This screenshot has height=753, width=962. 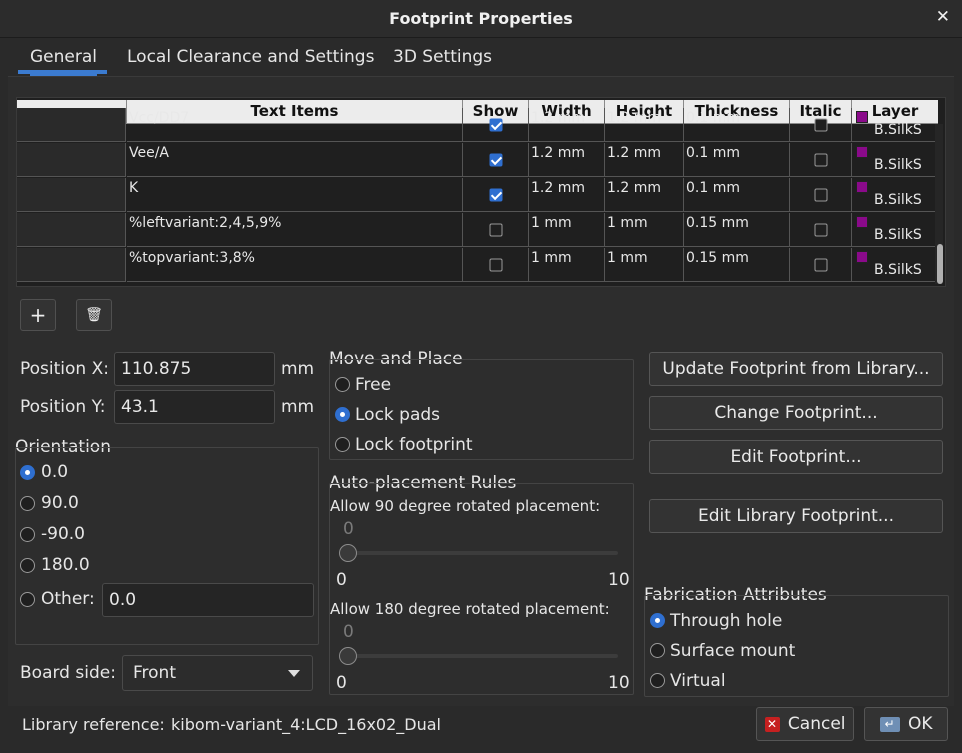 What do you see at coordinates (906, 724) in the screenshot?
I see `ok-button: ↵ OK` at bounding box center [906, 724].